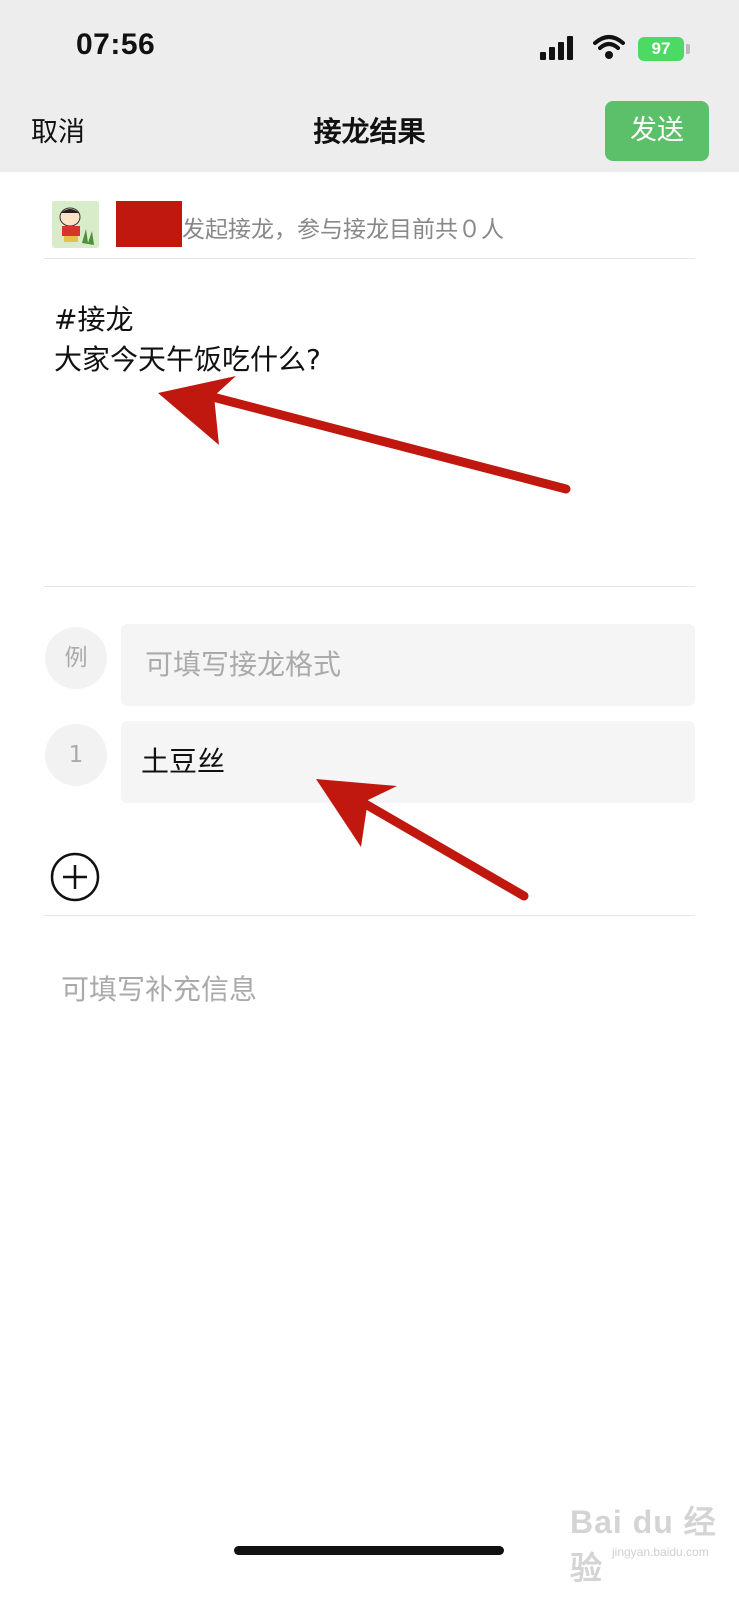 The height and width of the screenshot is (1600, 739). I want to click on home-indicator, so click(369, 1550).